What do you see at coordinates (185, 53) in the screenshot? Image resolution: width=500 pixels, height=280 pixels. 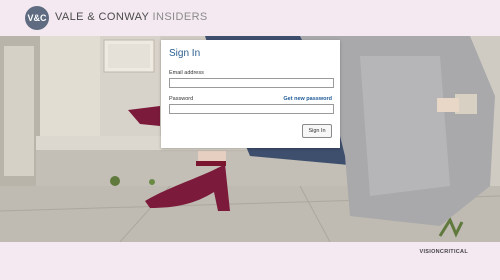 I see `sign-in-title: Sign In` at bounding box center [185, 53].